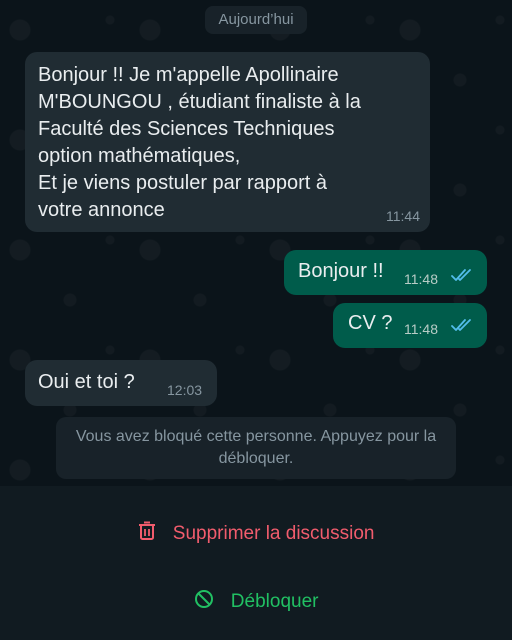 The height and width of the screenshot is (640, 512). Describe the element at coordinates (256, 20) in the screenshot. I see `date-separator: Aujourd’hui` at that location.